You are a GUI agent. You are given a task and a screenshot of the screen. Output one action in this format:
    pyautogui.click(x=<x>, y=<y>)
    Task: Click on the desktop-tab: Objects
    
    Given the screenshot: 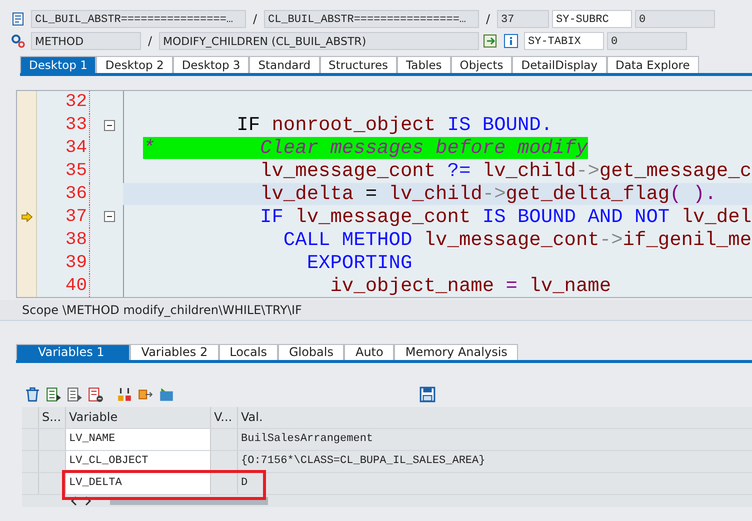 What is the action you would take?
    pyautogui.click(x=481, y=64)
    